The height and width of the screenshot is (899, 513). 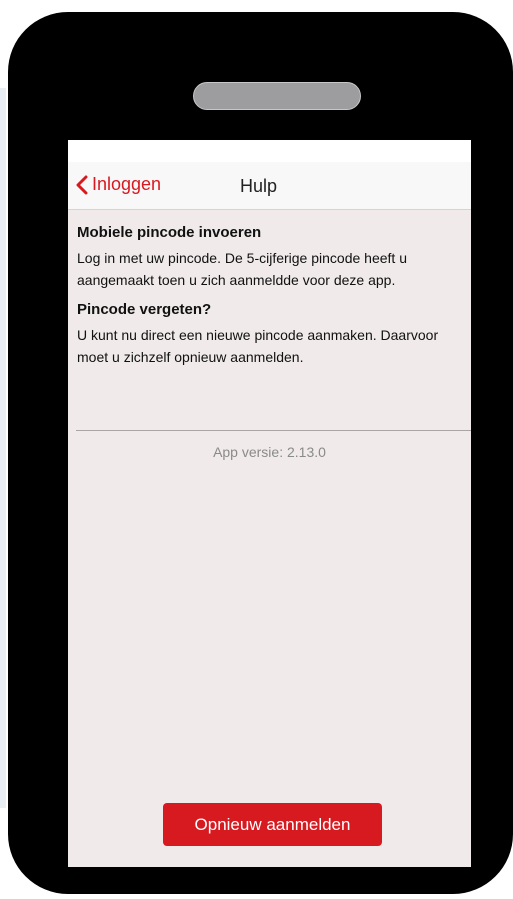 I want to click on navigation-bar: Inloggen Hulp, so click(x=269, y=186).